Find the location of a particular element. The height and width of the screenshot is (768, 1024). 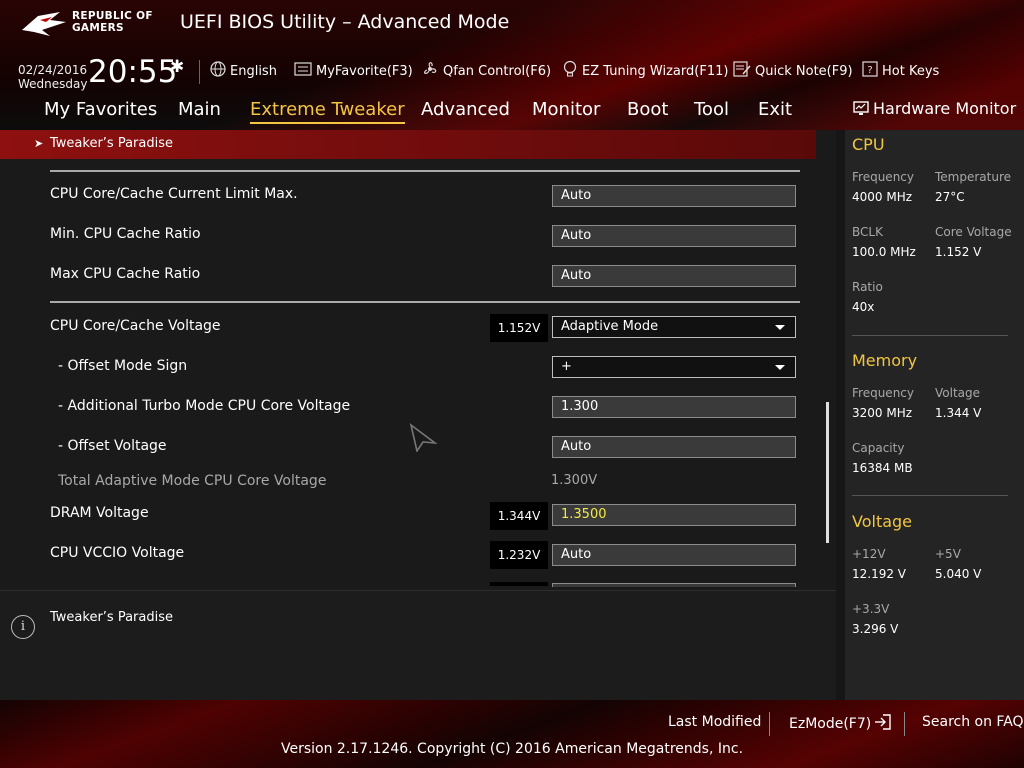

current-limit-field: Auto is located at coordinates (674, 196).